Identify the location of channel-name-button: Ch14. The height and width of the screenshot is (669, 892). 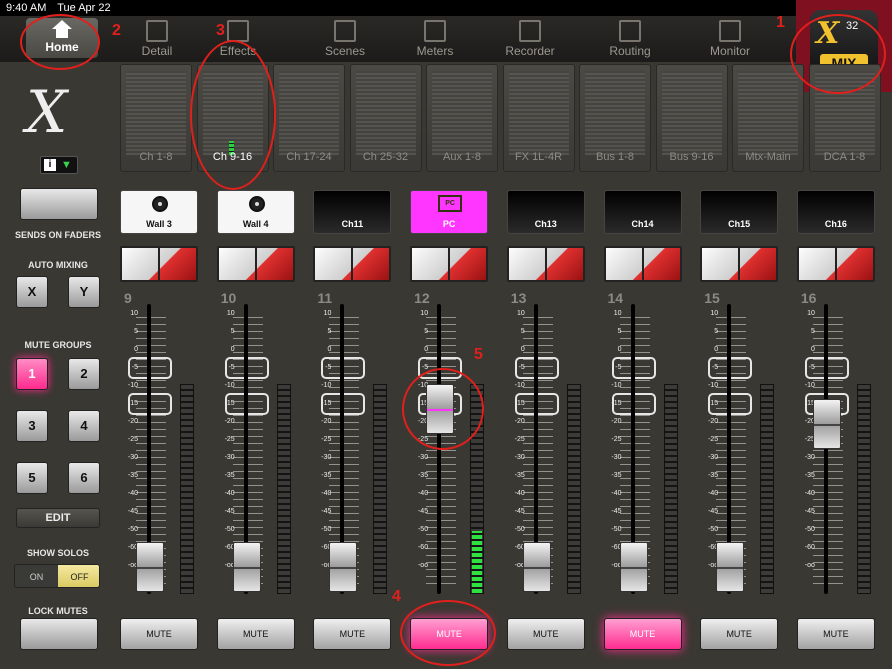
(642, 212).